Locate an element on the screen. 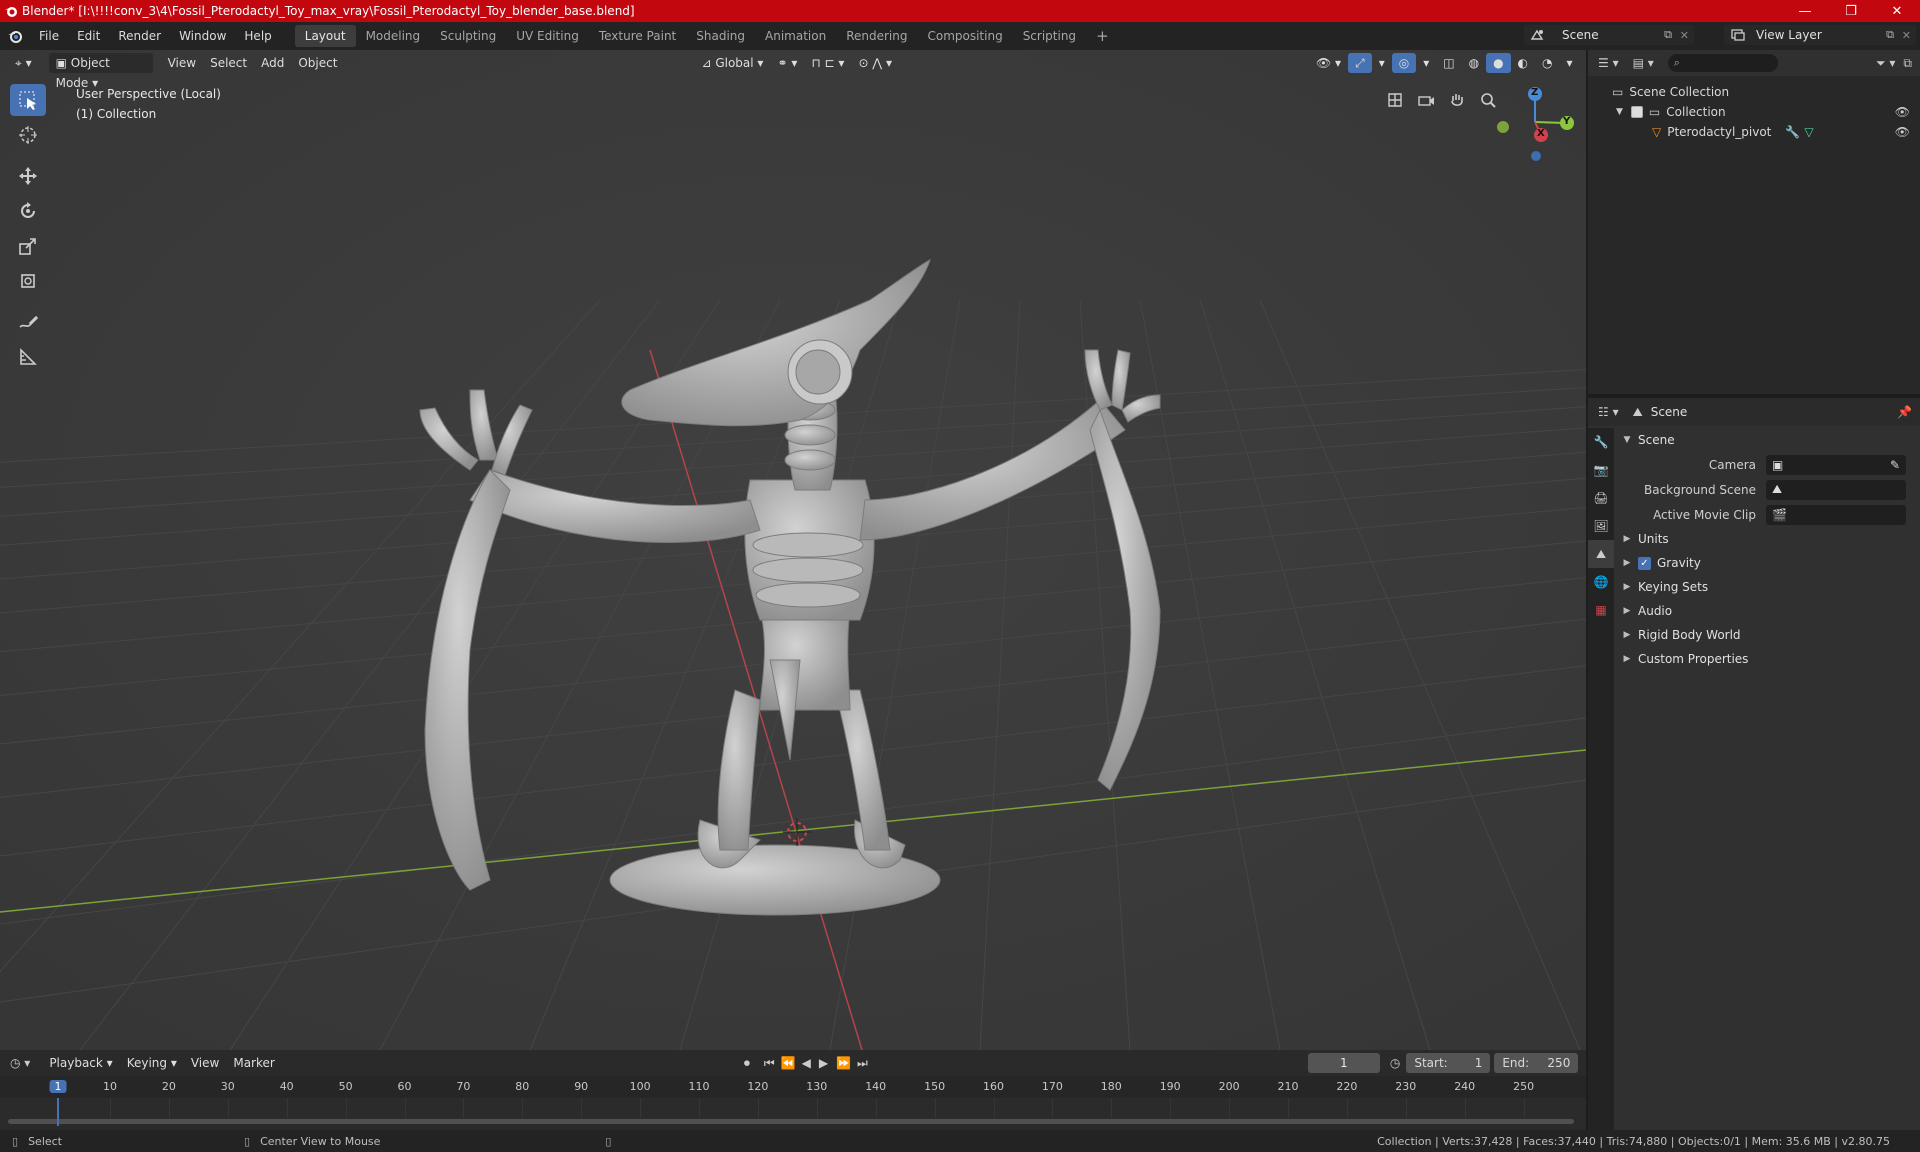 This screenshot has width=1920, height=1152. cursor-tool is located at coordinates (28, 135).